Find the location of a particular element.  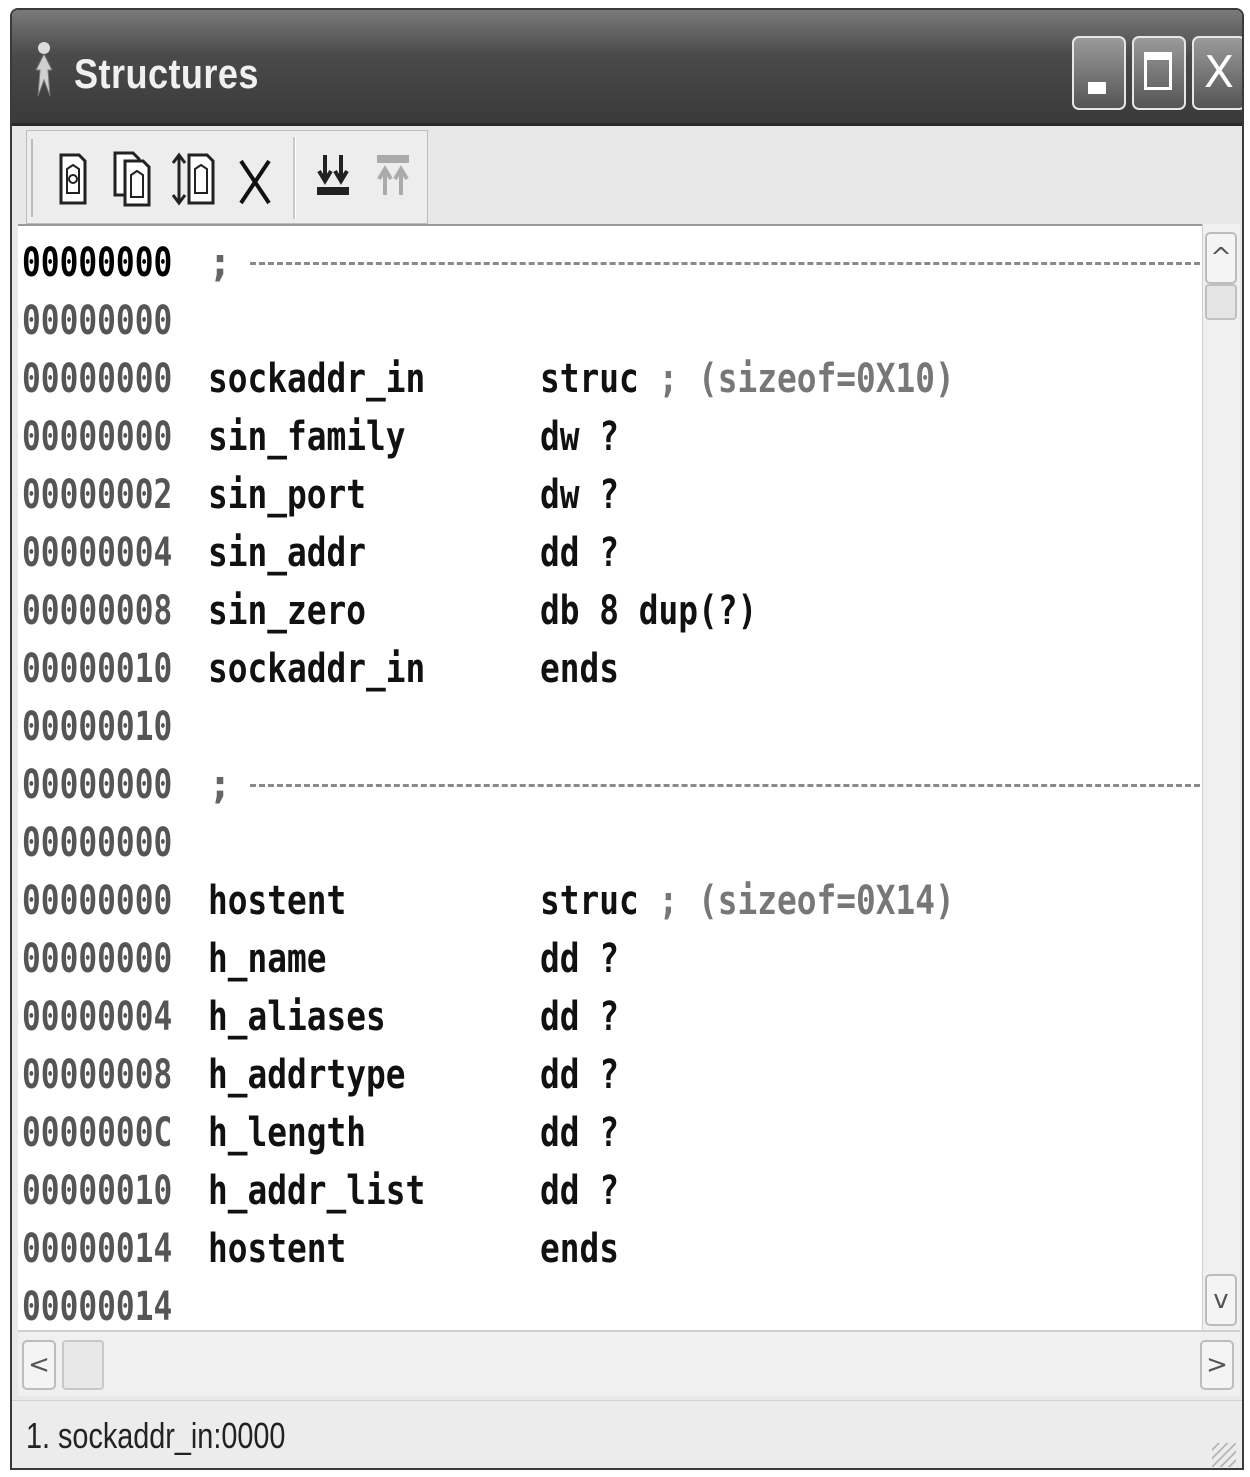

horizontal-scroll-thumb is located at coordinates (83, 1365).